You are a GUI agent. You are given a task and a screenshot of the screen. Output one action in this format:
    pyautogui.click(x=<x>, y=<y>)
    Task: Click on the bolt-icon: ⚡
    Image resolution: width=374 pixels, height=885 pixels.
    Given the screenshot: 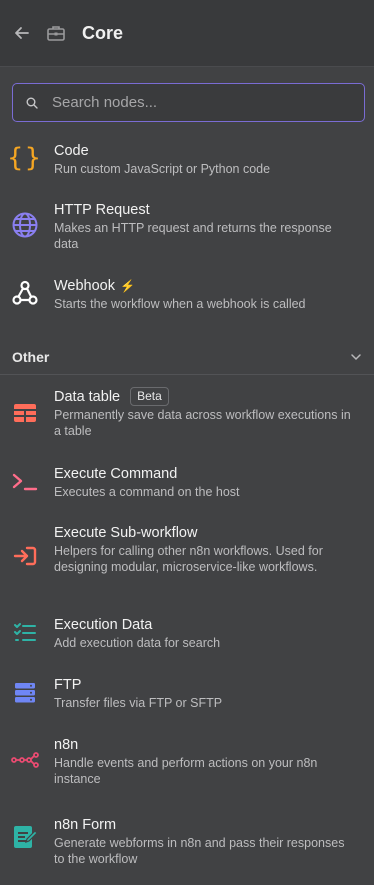 What is the action you would take?
    pyautogui.click(x=127, y=286)
    